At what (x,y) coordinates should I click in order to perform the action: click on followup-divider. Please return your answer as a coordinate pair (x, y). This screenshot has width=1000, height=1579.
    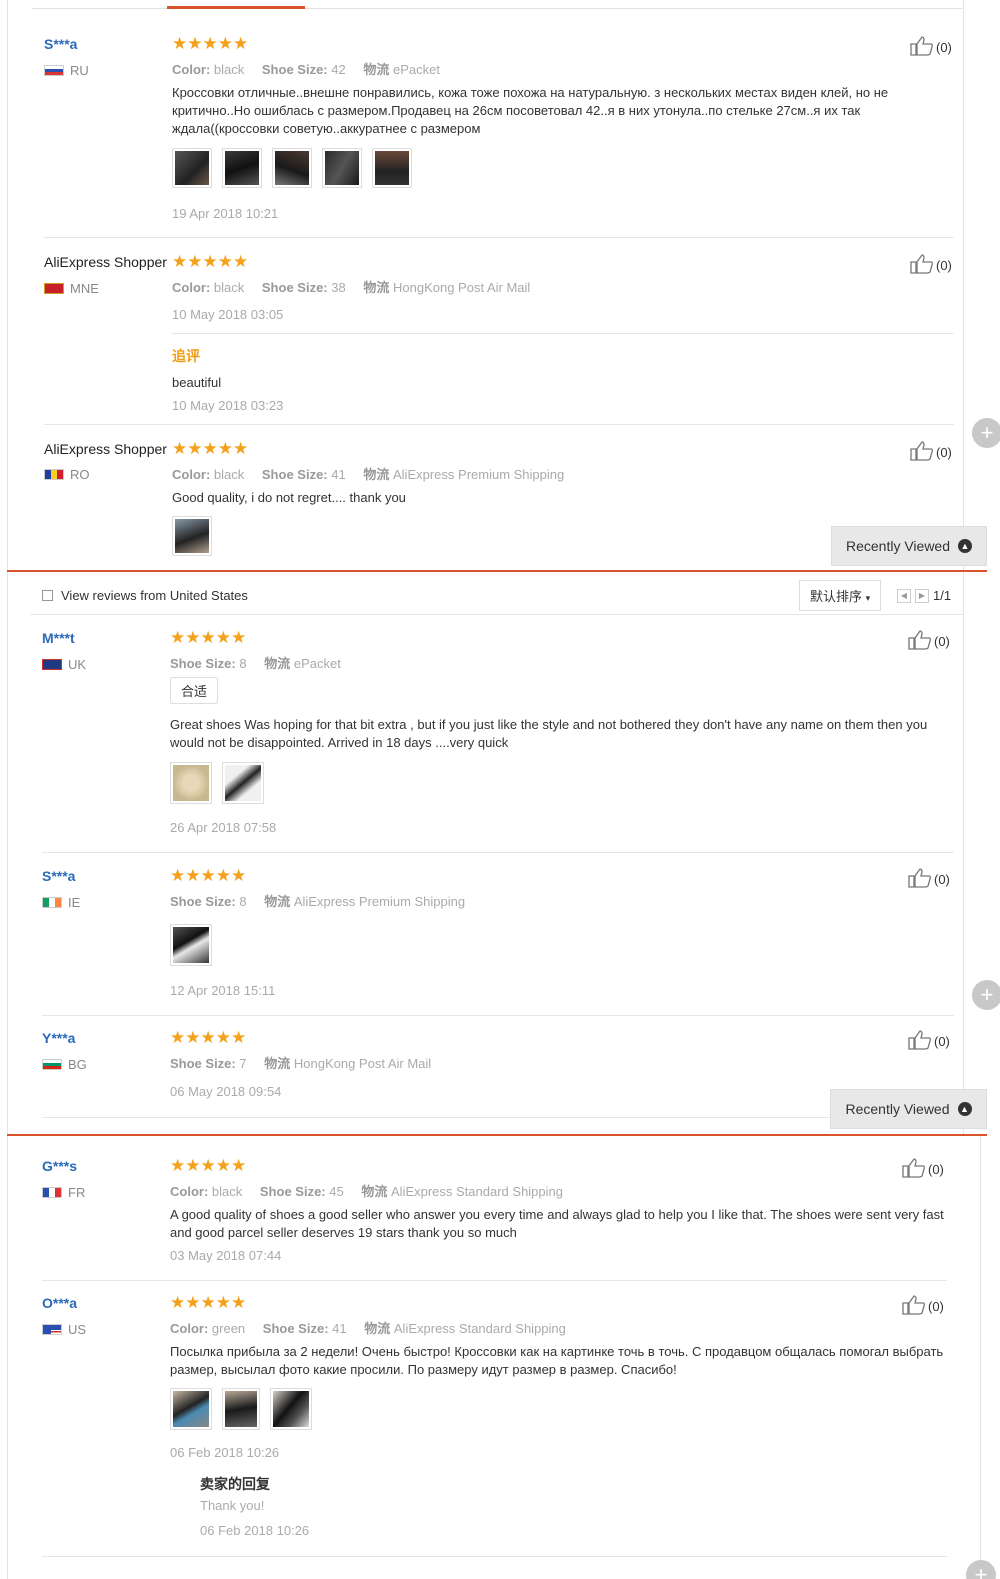
    Looking at the image, I should click on (563, 333).